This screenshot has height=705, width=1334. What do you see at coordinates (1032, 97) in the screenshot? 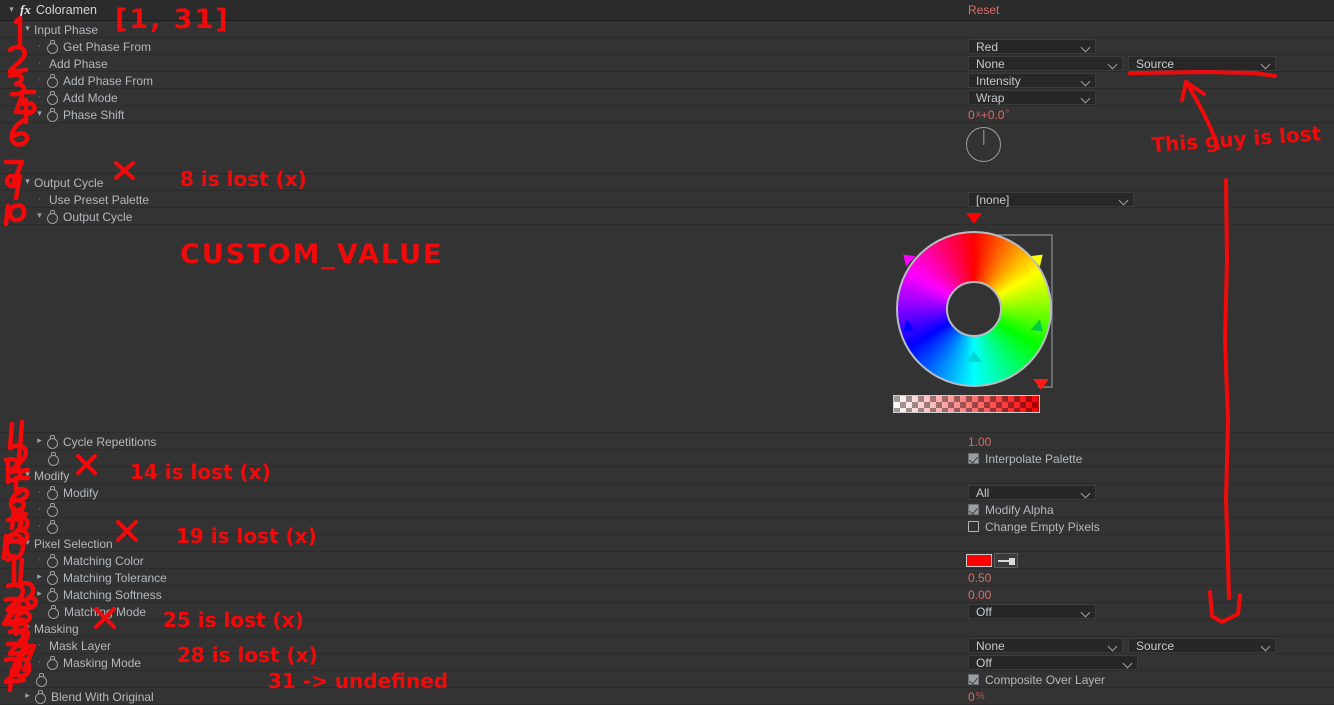
I see `add-mode-dropdown: Wrap` at bounding box center [1032, 97].